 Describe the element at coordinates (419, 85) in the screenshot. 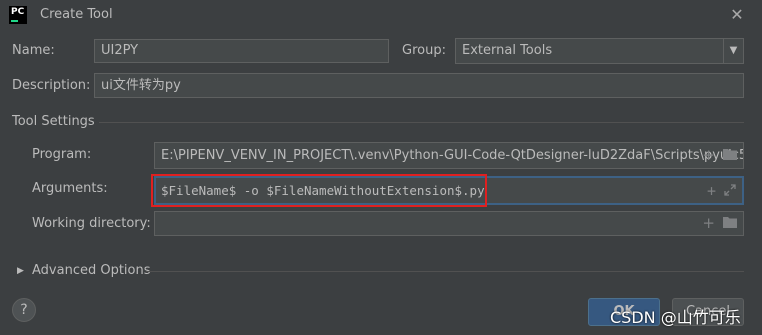

I see `description-input: ui文件转为py` at that location.